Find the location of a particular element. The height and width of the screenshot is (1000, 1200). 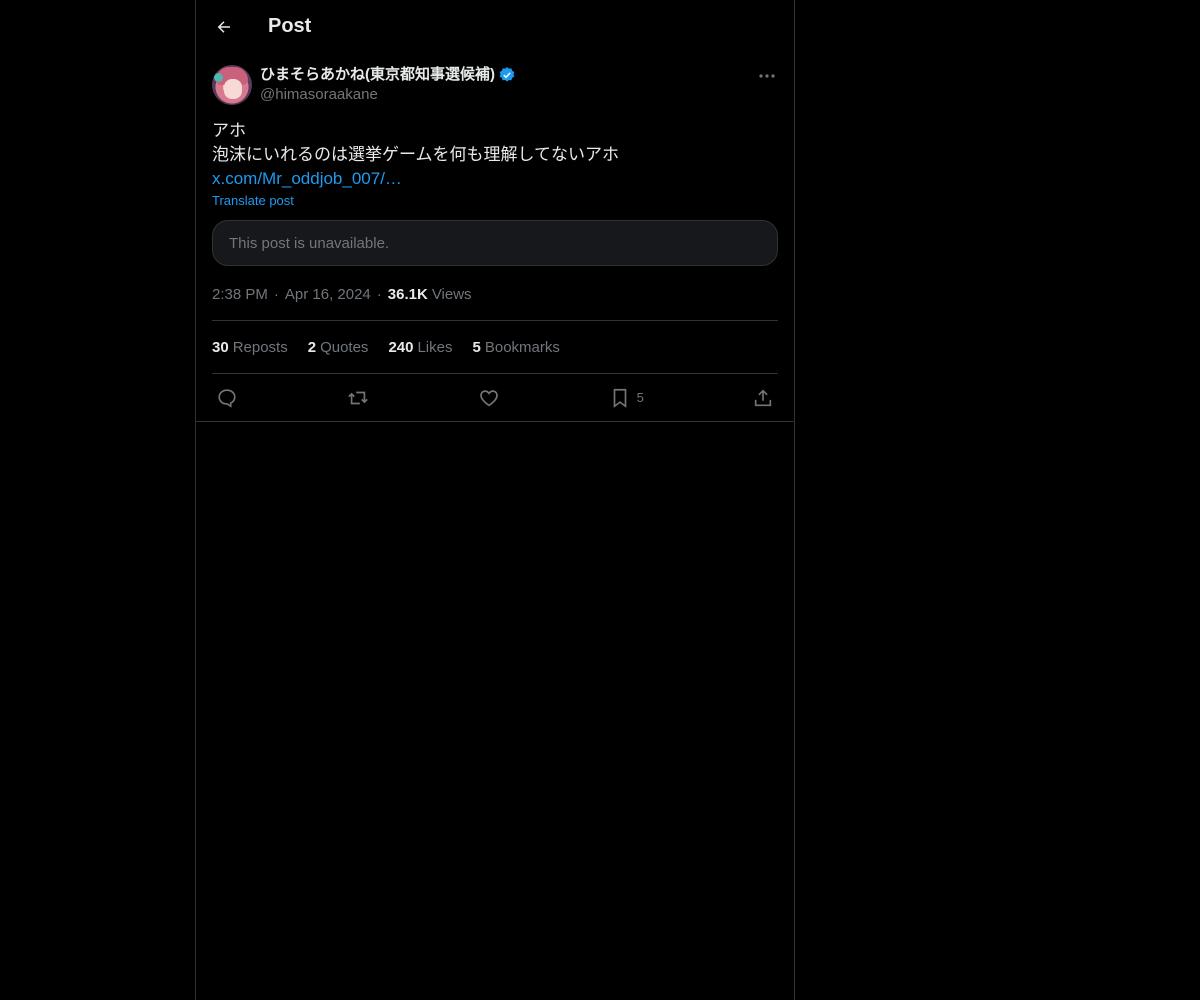

author-names: ひまそらあかね(東京都知事選候補) @himasoraakane is located at coordinates (388, 85).